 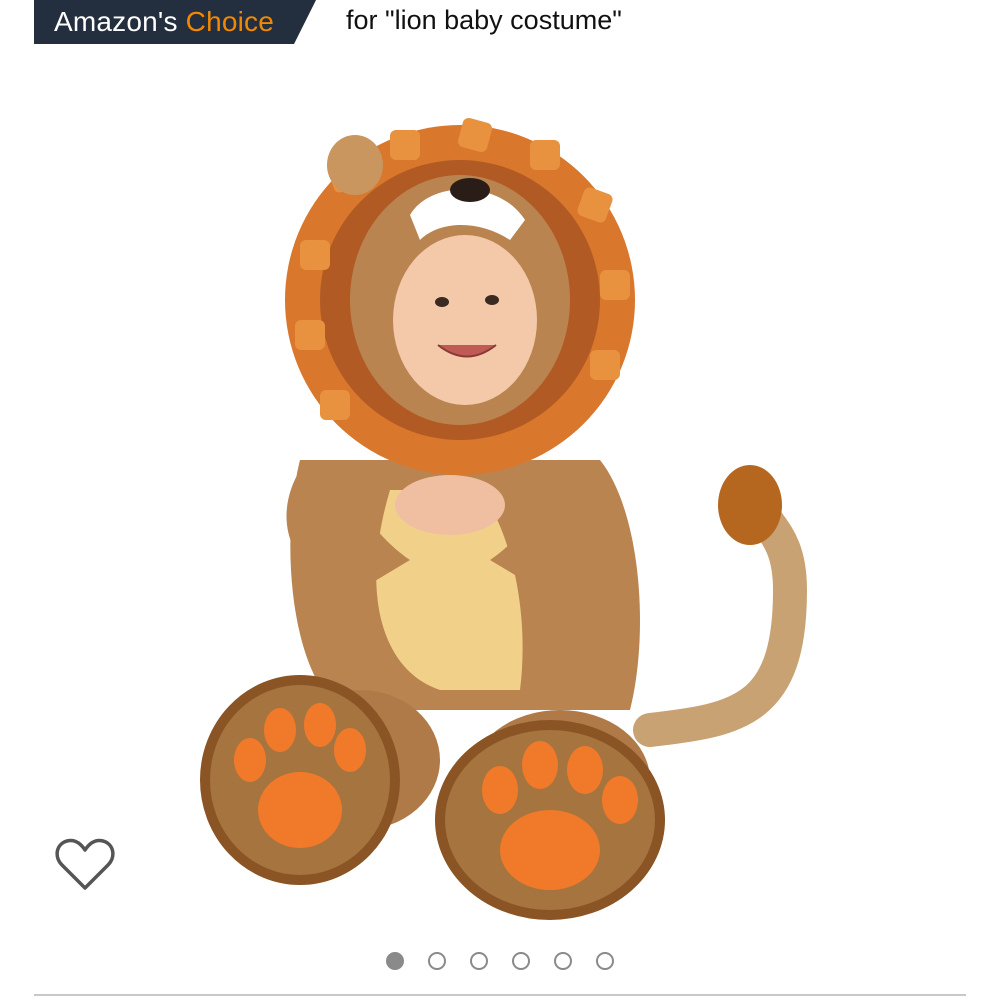 What do you see at coordinates (465, 320) in the screenshot?
I see `face` at bounding box center [465, 320].